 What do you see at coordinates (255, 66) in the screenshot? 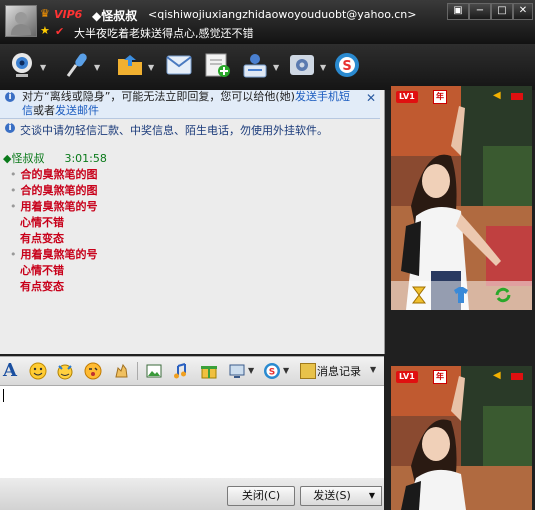
I see `id-card-icon` at bounding box center [255, 66].